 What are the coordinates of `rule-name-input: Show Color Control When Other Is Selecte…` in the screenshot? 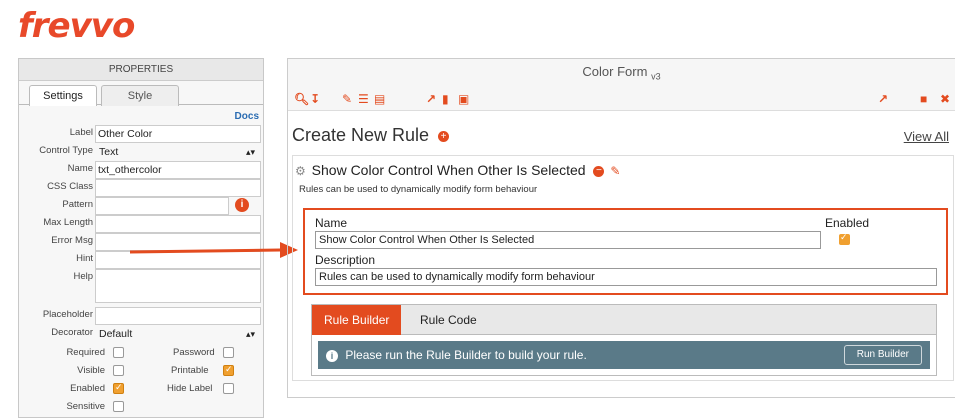 It's located at (568, 240).